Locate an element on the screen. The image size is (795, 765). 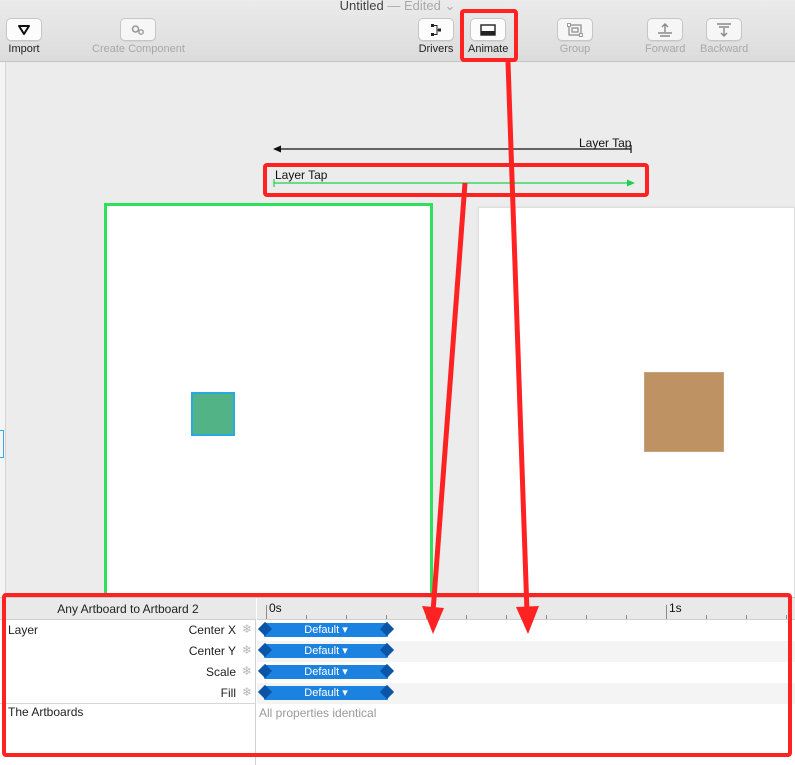
edited-indicator: — Edited ⌄ is located at coordinates (421, 6).